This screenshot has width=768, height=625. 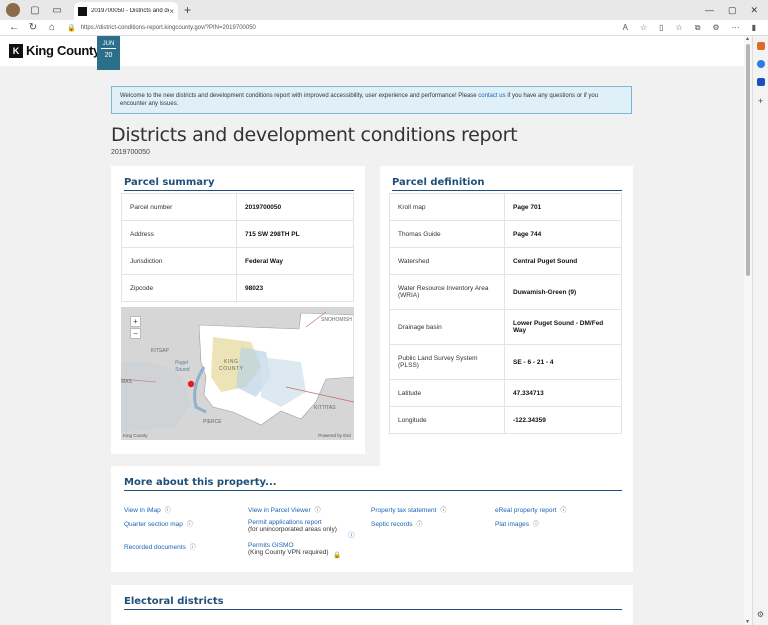 What do you see at coordinates (505, 234) in the screenshot?
I see `table-row: Thomas Guide Page 744` at bounding box center [505, 234].